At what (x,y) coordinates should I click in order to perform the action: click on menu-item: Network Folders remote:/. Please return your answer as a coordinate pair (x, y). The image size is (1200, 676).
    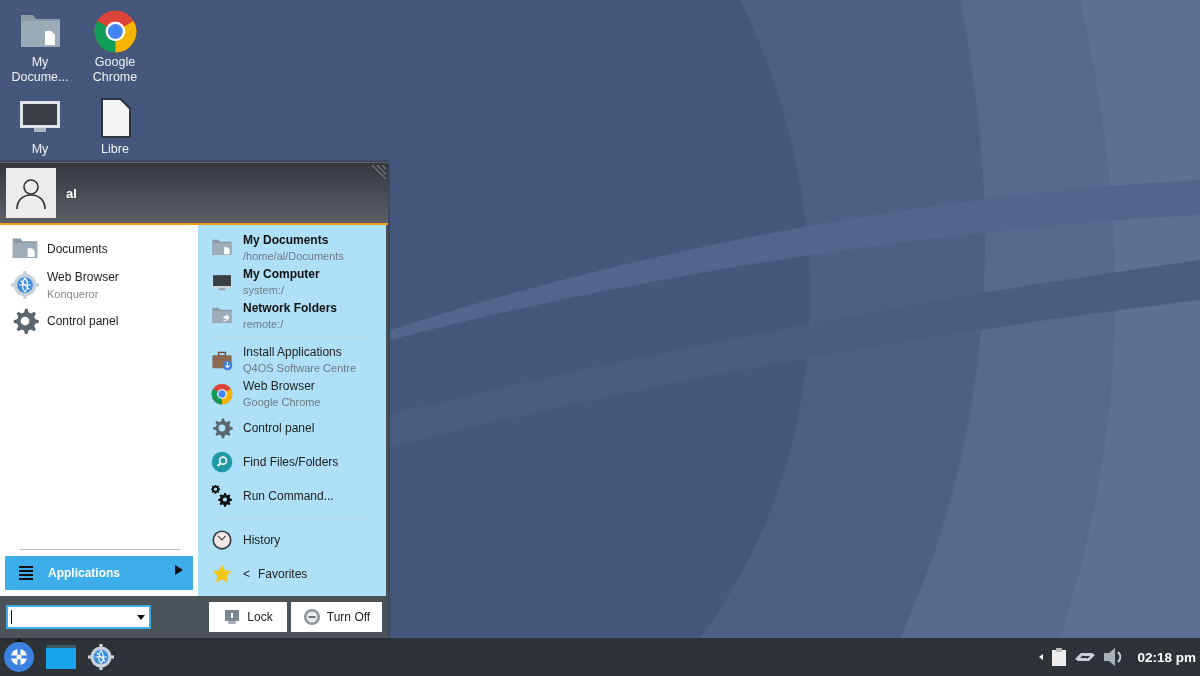
    Looking at the image, I should click on (292, 316).